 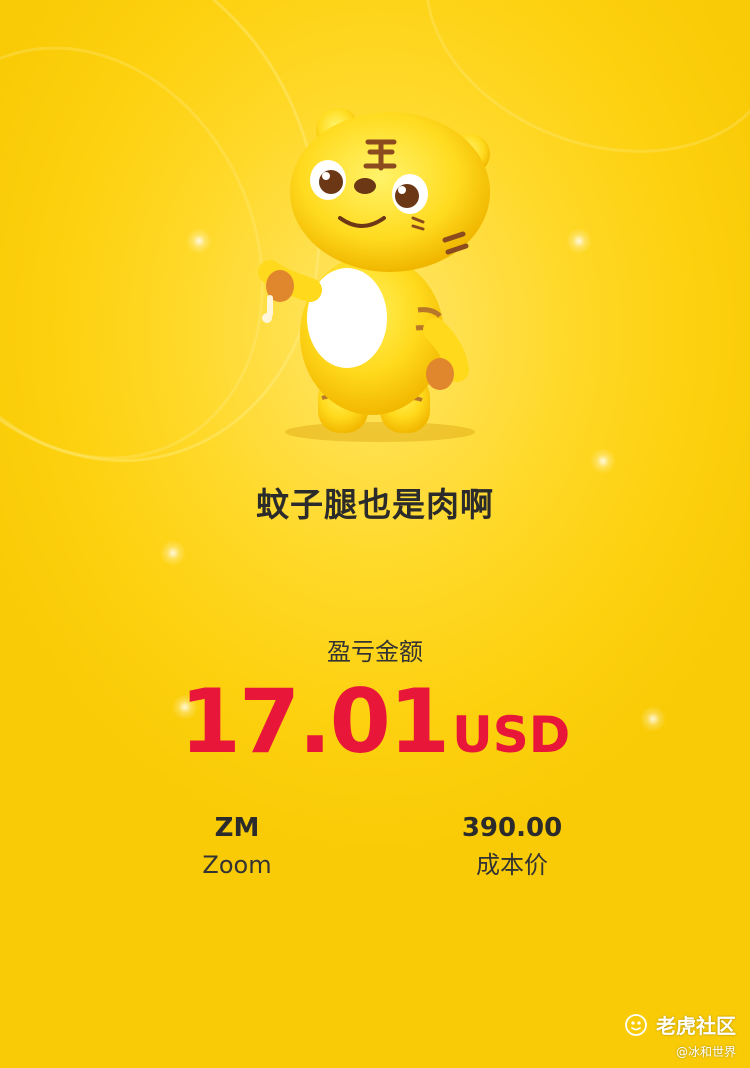 I want to click on watermark-username: @冰和世界, so click(x=705, y=1052).